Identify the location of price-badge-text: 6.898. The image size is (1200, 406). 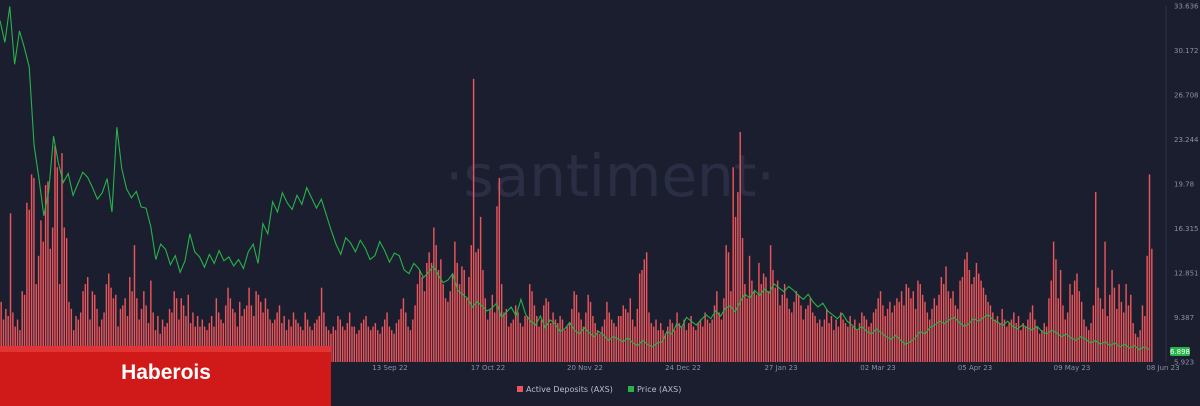
(1180, 352).